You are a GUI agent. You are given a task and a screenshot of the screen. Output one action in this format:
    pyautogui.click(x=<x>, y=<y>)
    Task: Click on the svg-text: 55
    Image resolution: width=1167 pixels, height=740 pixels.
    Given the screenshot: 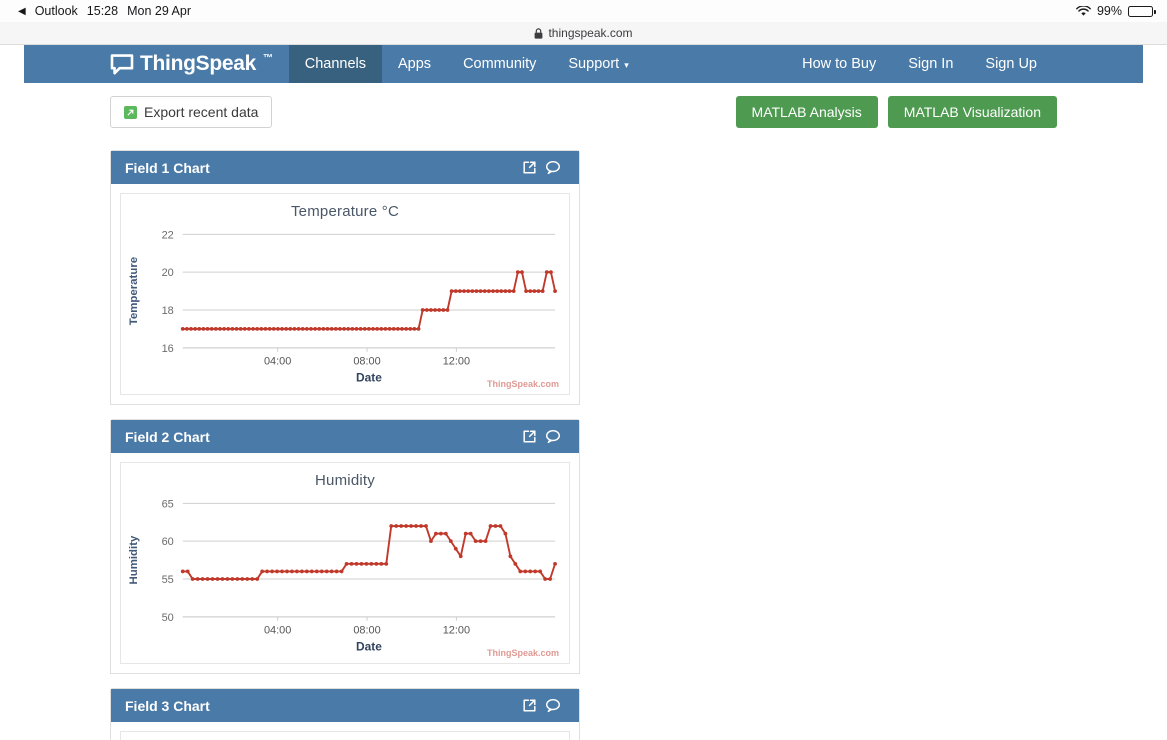 What is the action you would take?
    pyautogui.click(x=168, y=580)
    